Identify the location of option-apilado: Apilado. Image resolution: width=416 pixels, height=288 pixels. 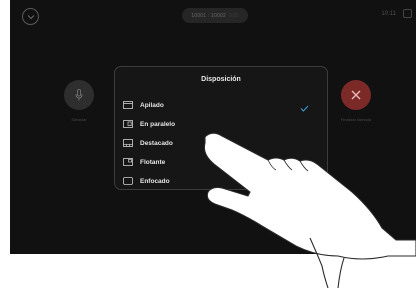
(222, 105).